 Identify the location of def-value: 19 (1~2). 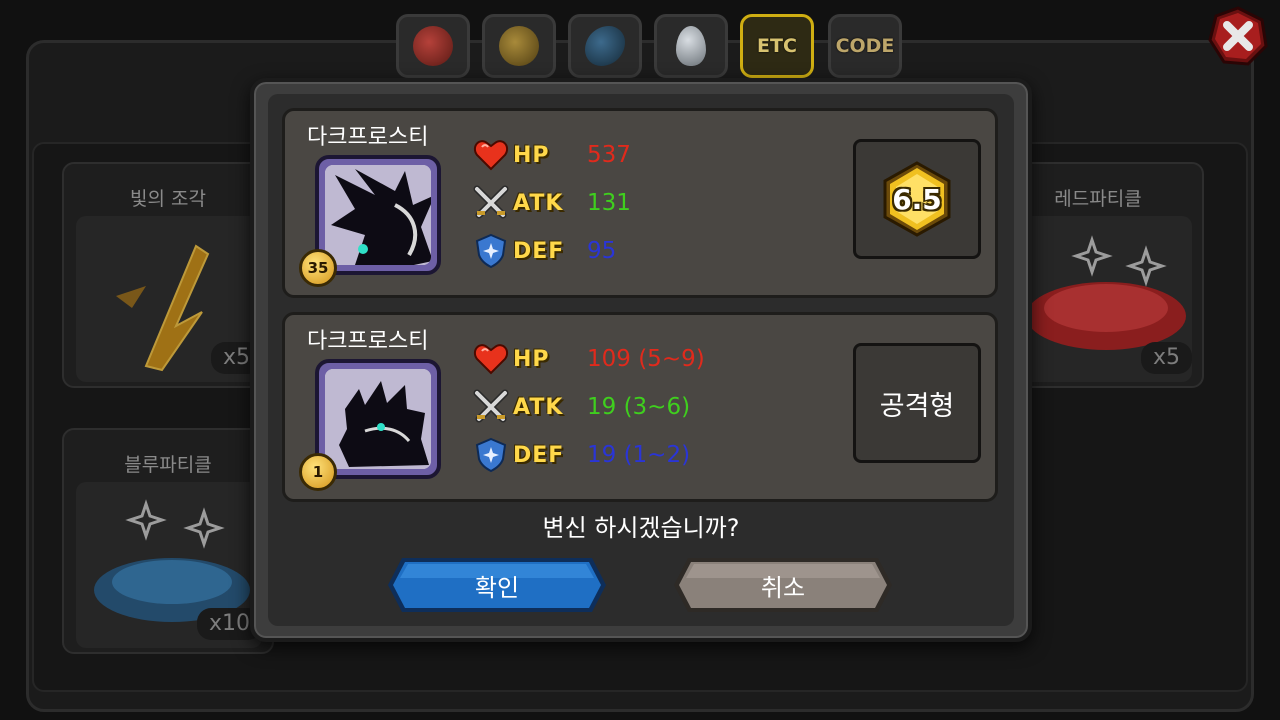
(639, 455).